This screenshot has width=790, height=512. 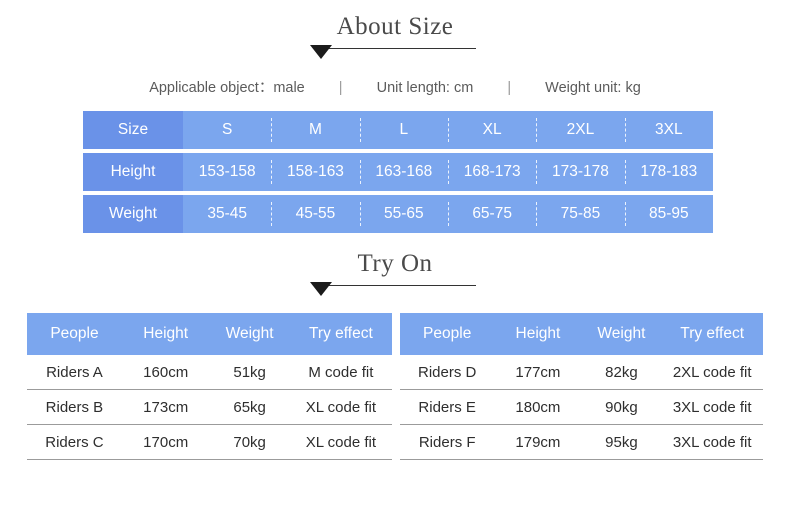 I want to click on cell-height: 180cm, so click(x=538, y=407).